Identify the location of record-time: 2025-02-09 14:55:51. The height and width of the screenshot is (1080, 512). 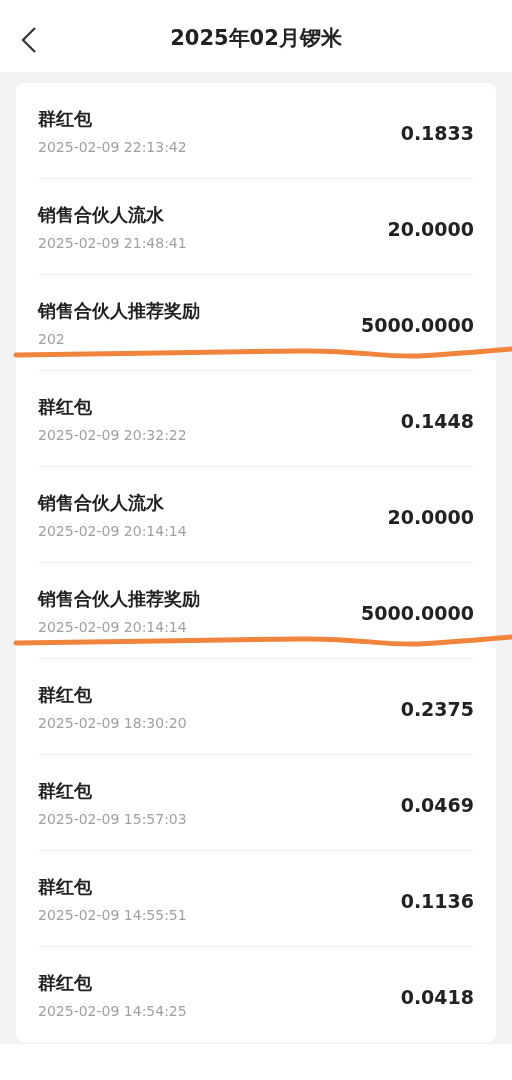
(112, 914).